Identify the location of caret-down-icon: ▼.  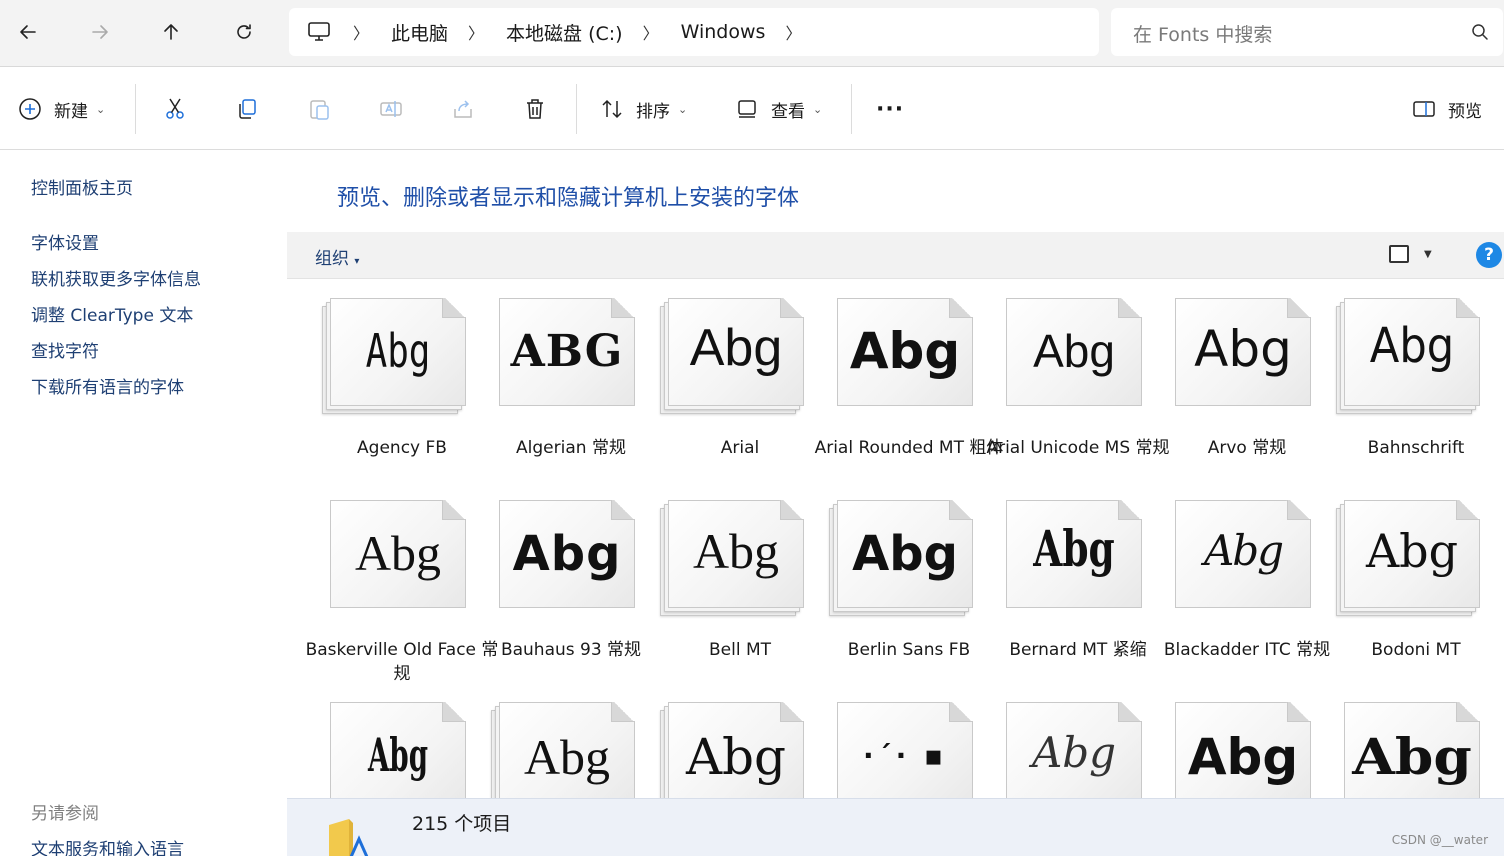
(1428, 254).